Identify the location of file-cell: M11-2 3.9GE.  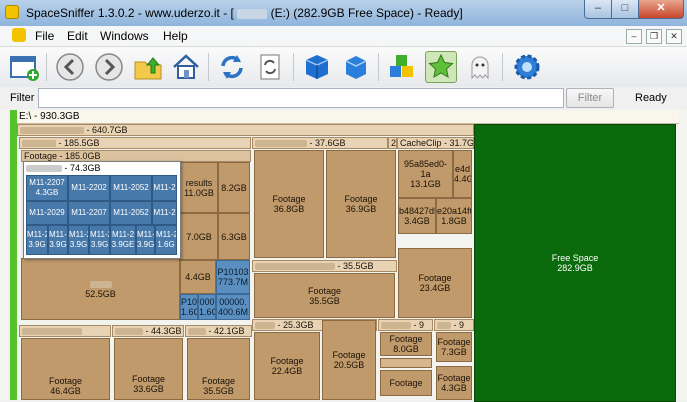
(123, 240).